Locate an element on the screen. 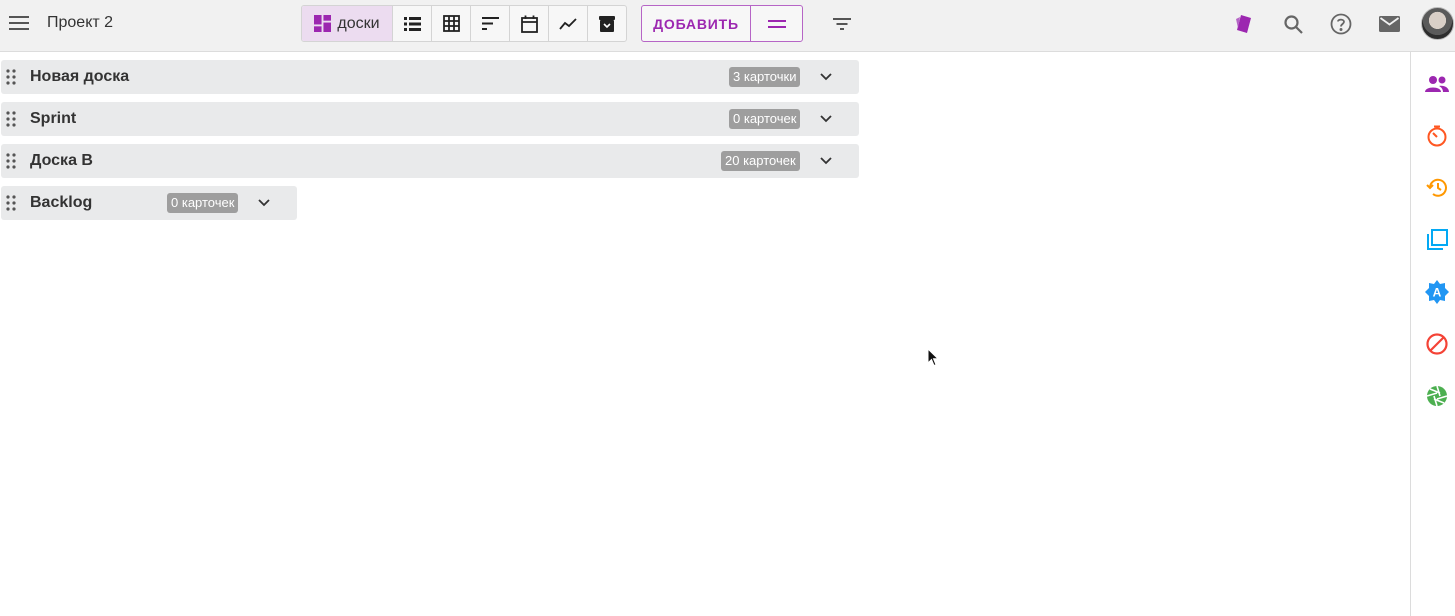  card-count-badge: 20 карточек is located at coordinates (760, 161).